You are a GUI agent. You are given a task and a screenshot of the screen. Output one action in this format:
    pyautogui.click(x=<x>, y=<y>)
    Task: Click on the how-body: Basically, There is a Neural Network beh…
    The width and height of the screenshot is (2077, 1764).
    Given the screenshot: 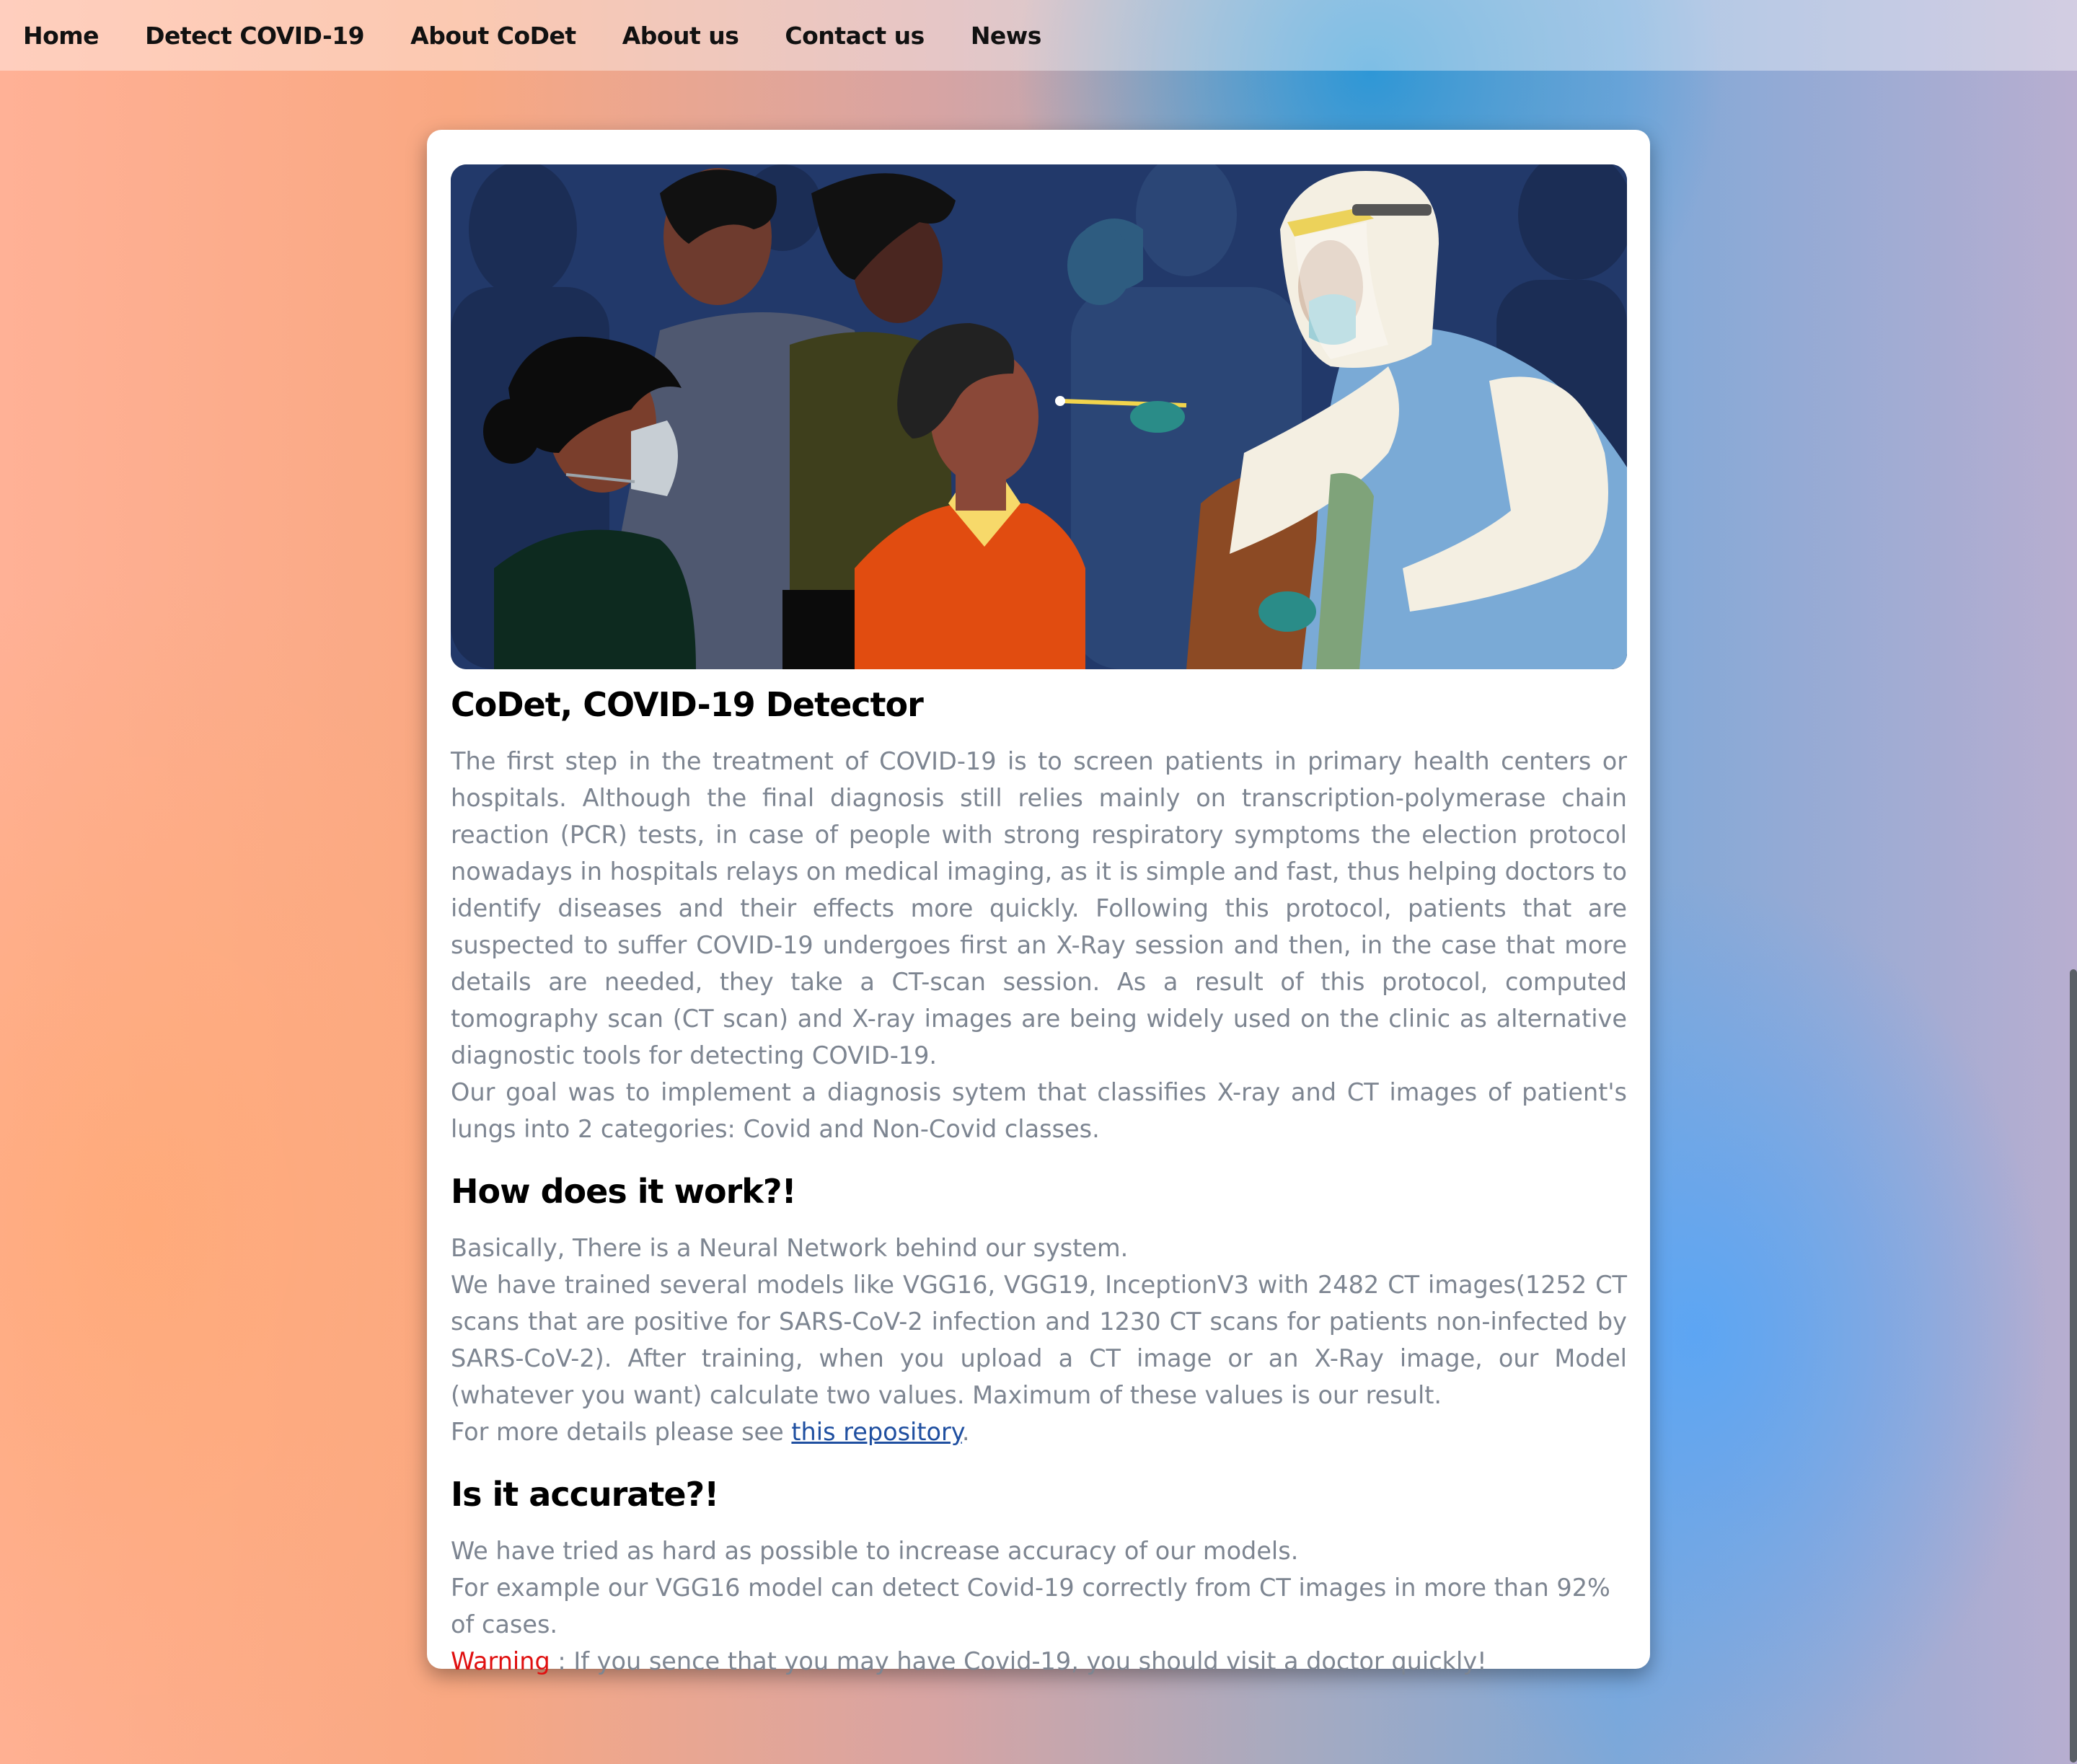 What is the action you would take?
    pyautogui.click(x=1039, y=1340)
    